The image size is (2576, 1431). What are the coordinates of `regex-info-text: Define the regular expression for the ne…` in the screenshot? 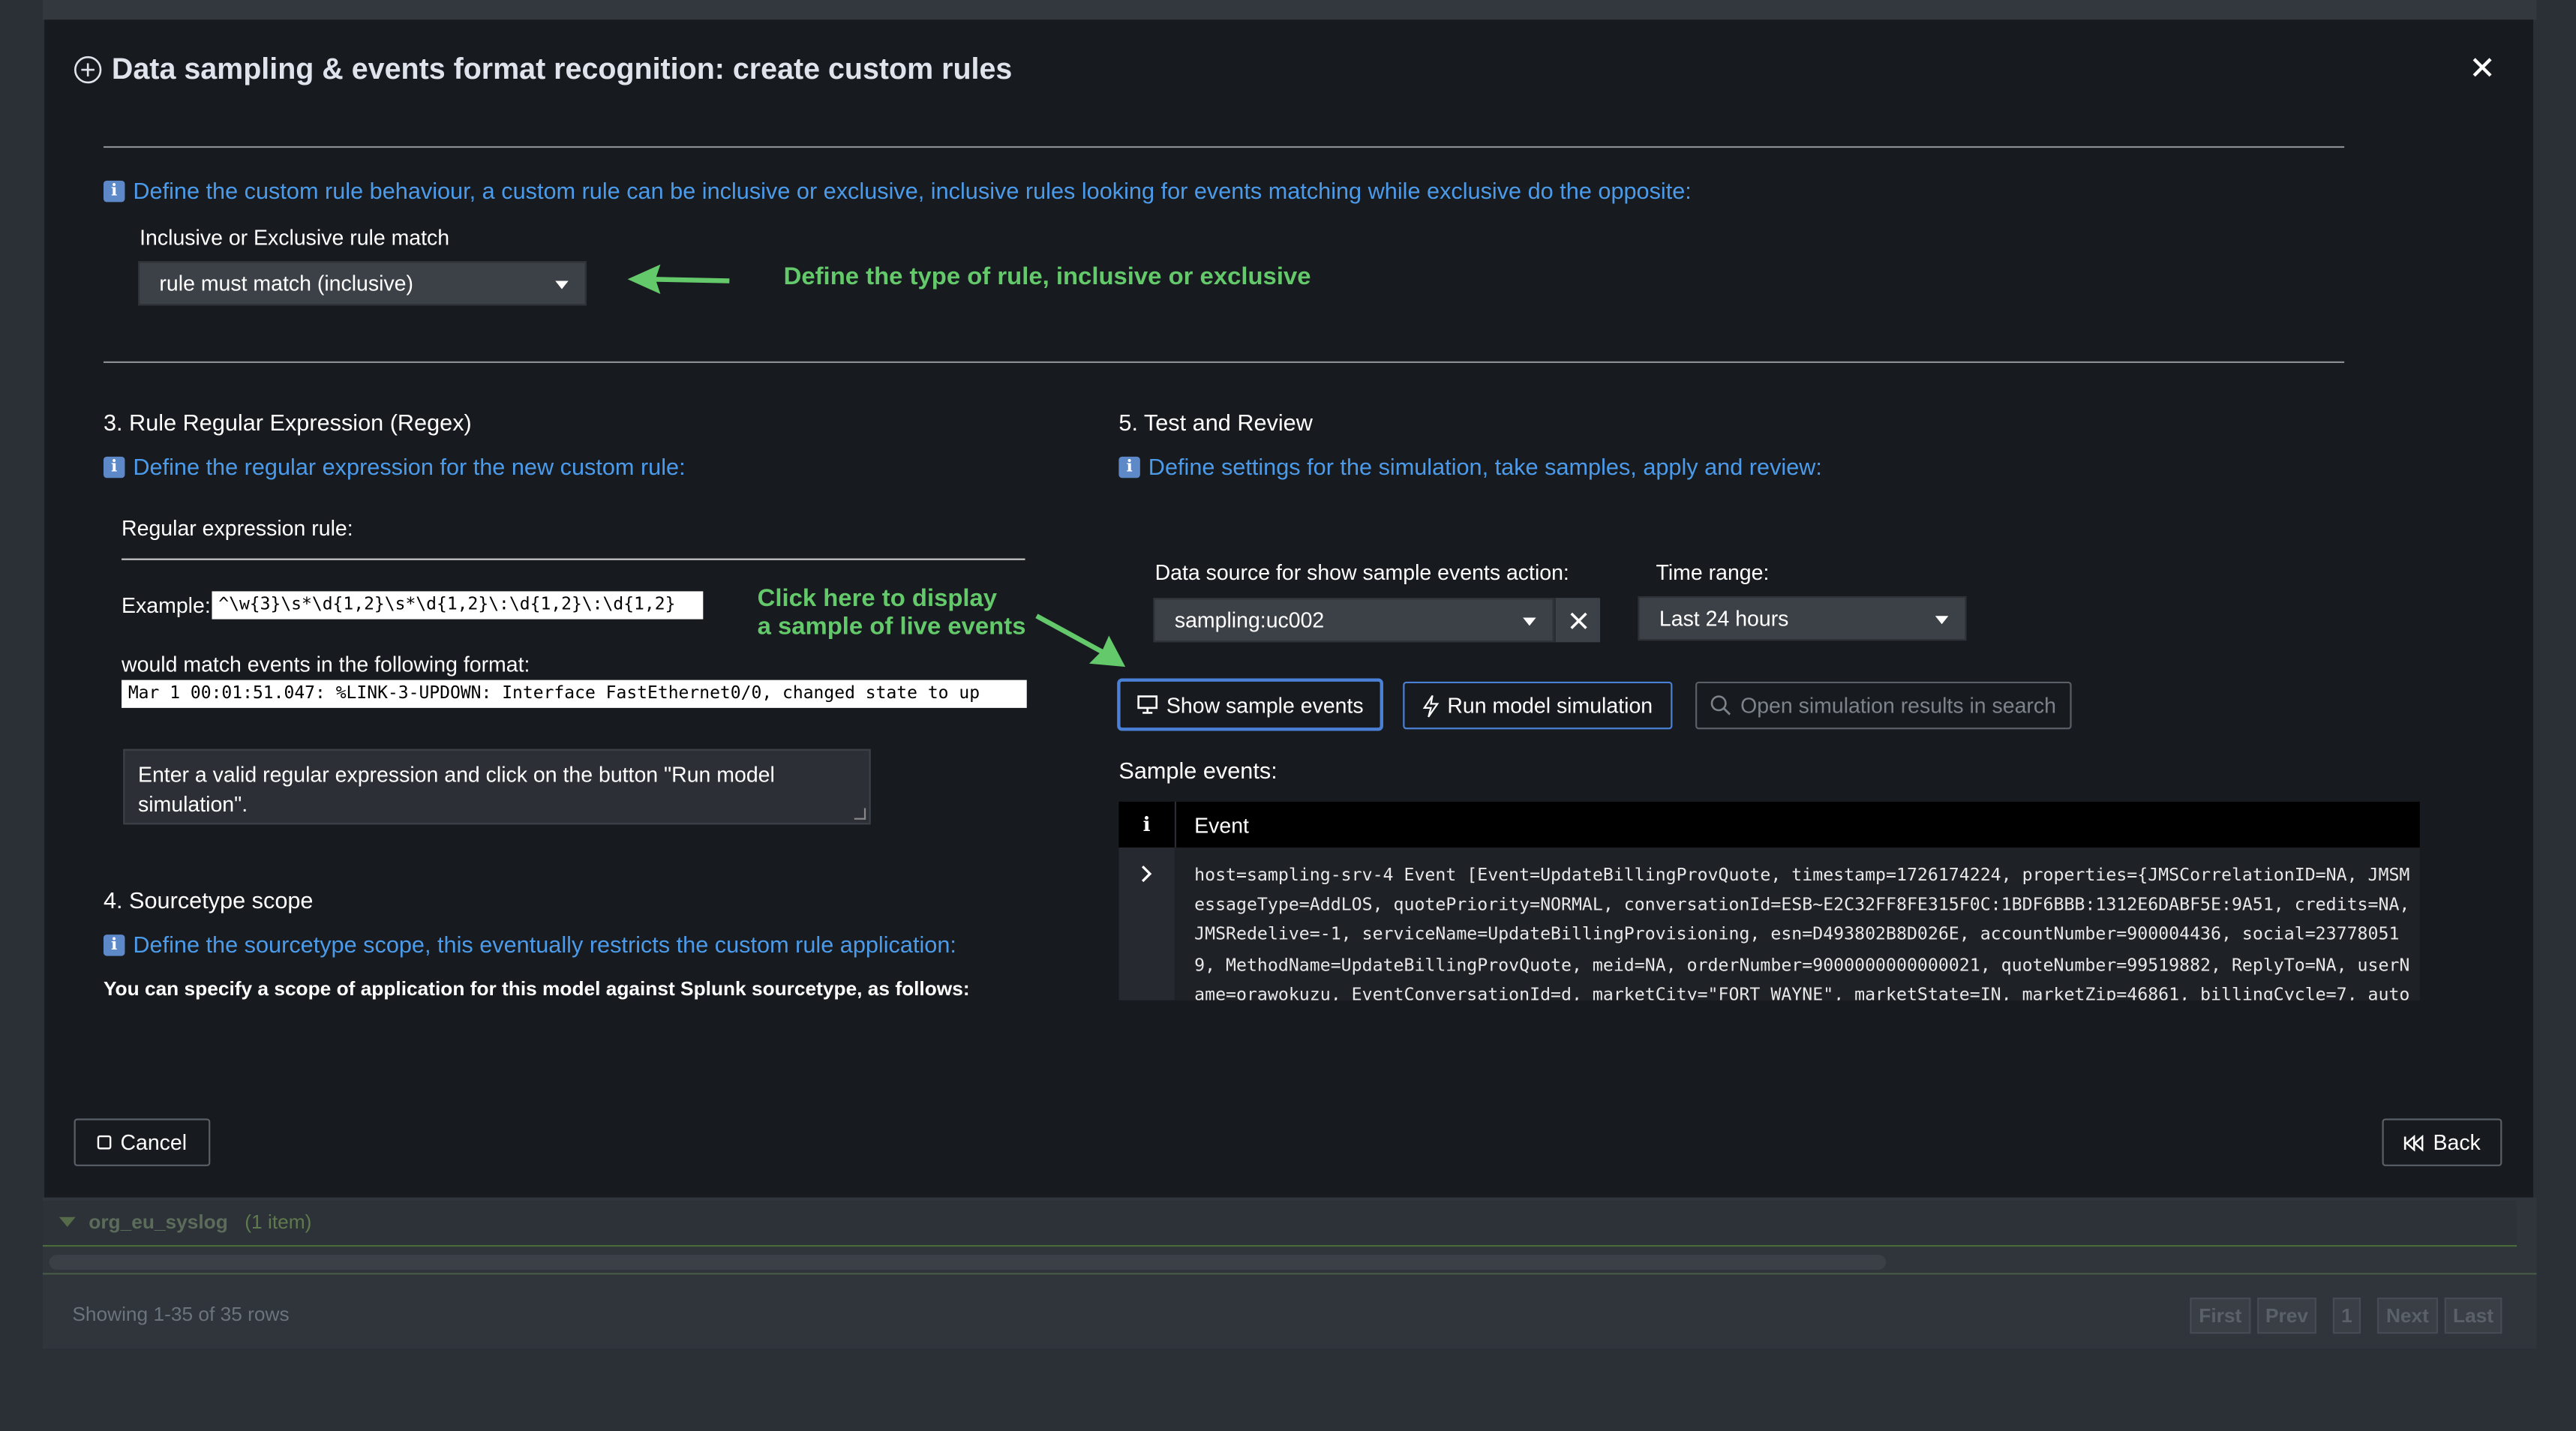 It's located at (409, 466).